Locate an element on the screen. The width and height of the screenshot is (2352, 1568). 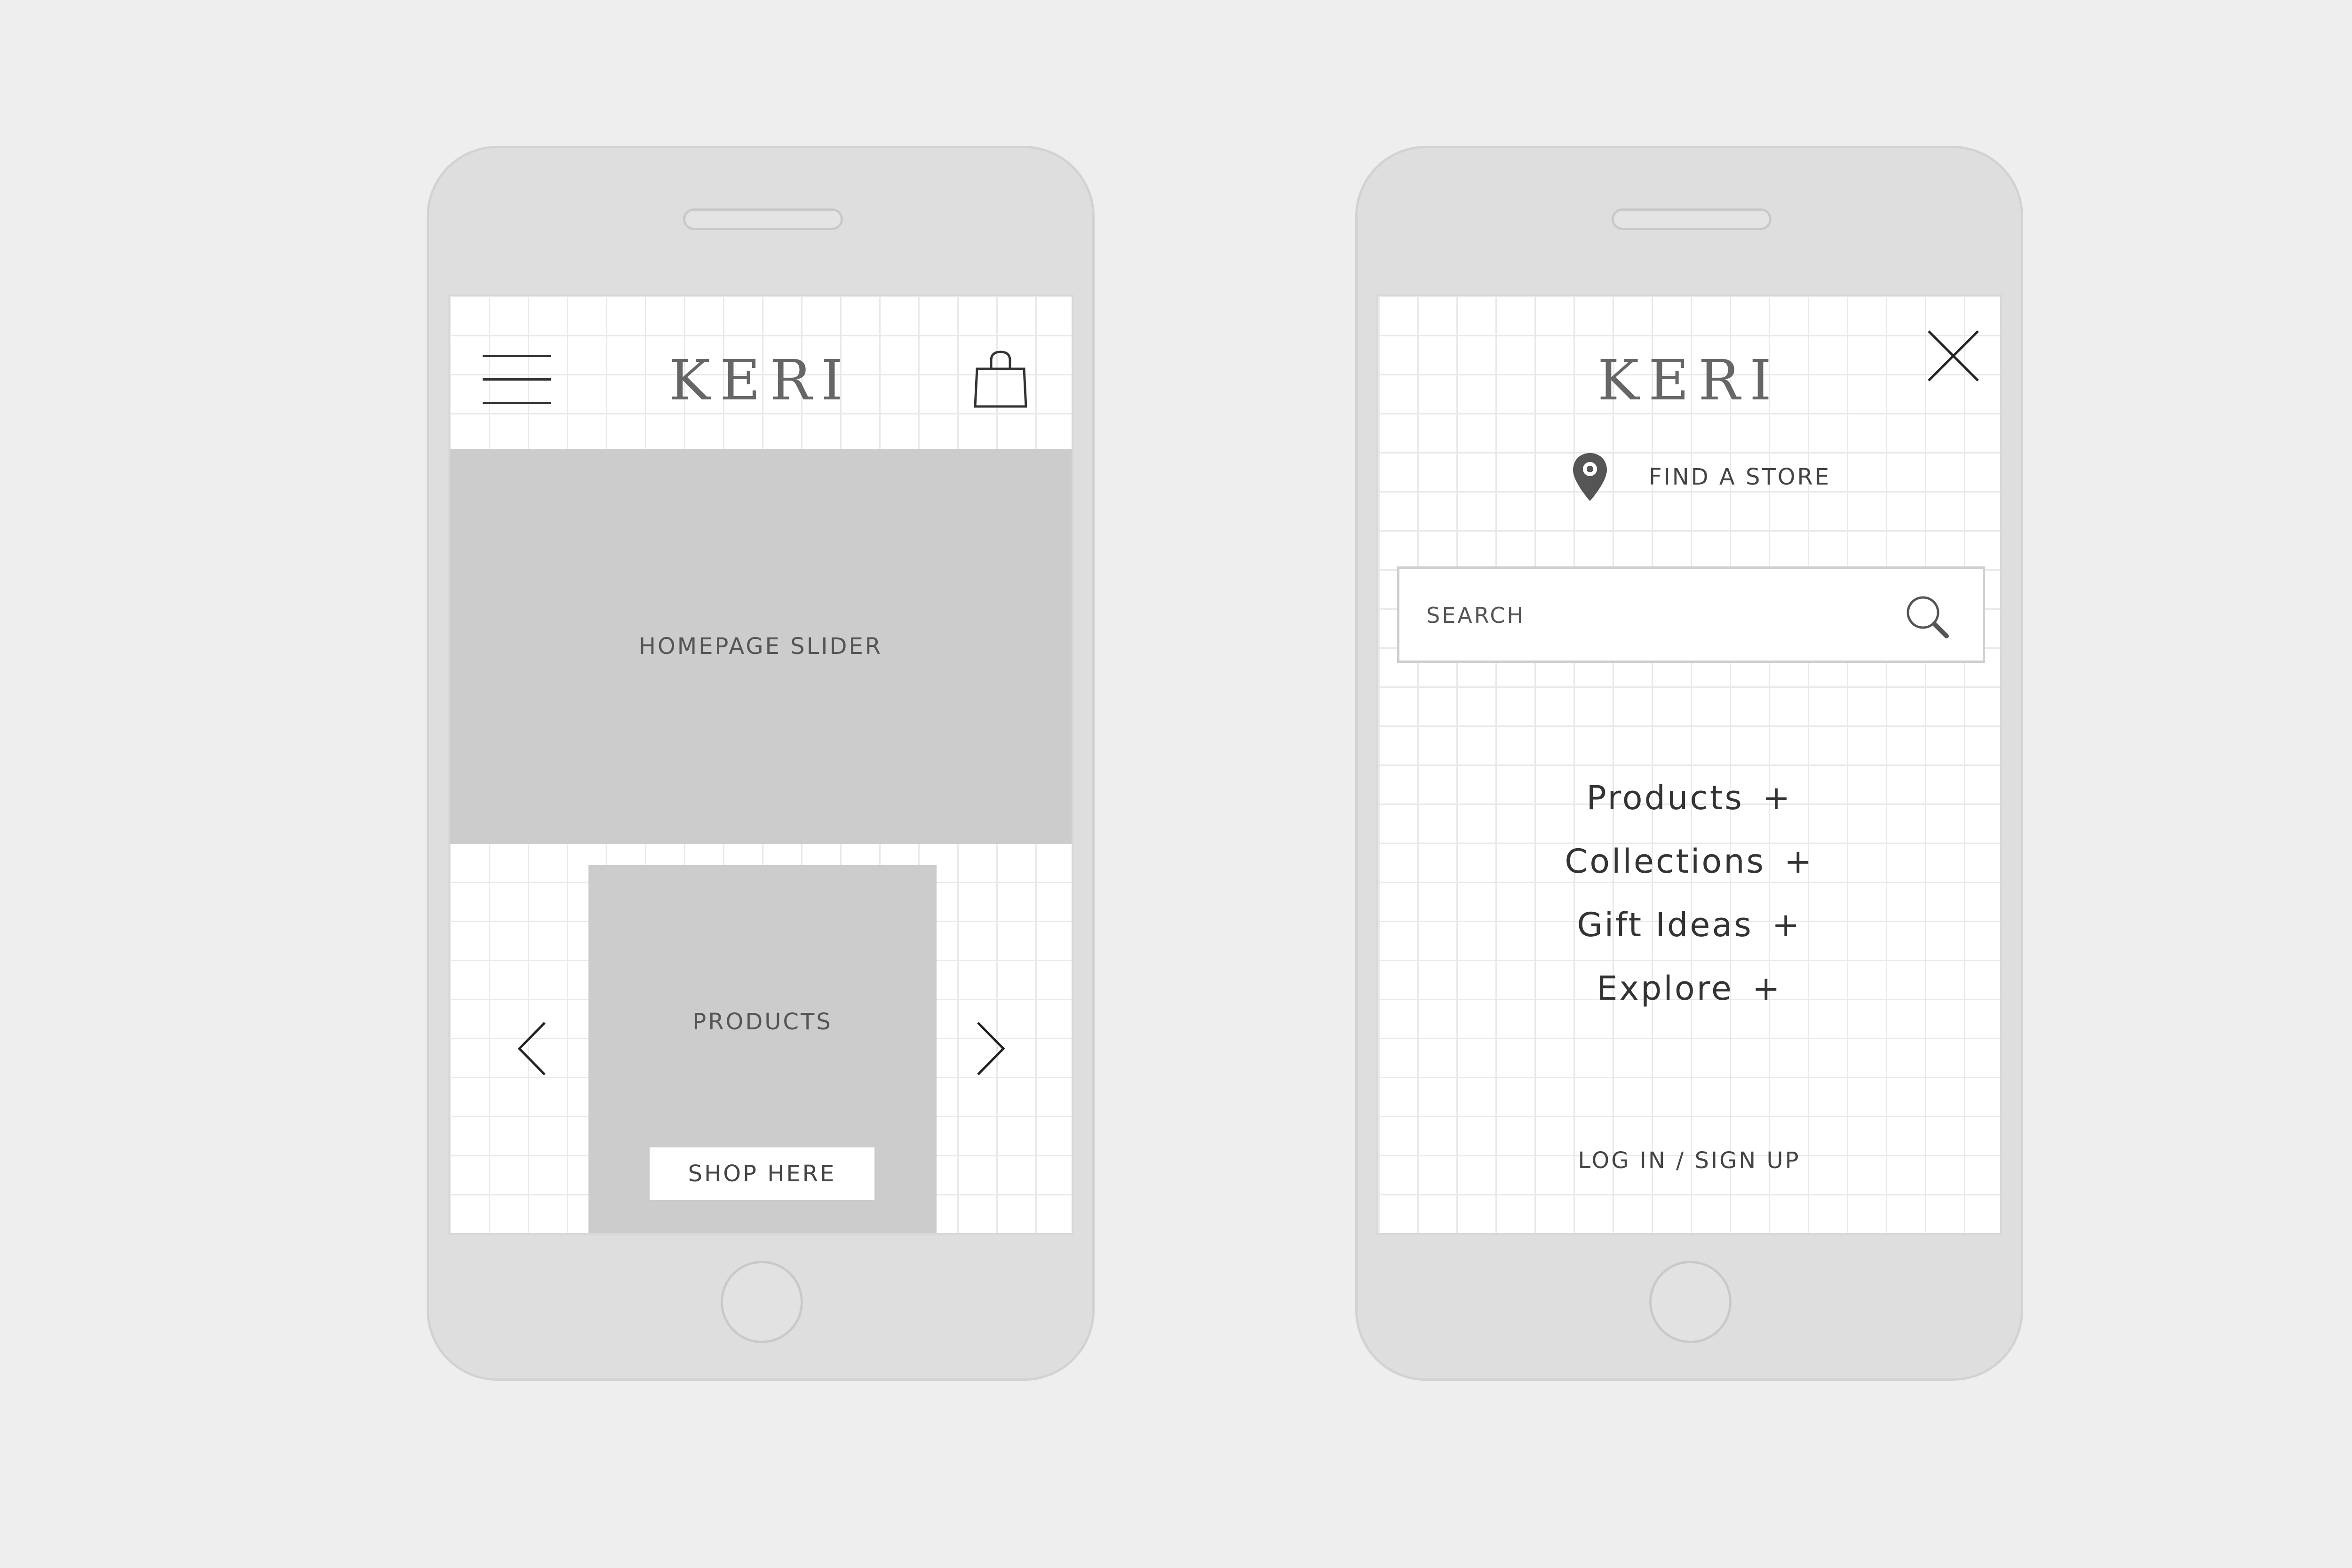
shopping-bag-icon is located at coordinates (1000, 379).